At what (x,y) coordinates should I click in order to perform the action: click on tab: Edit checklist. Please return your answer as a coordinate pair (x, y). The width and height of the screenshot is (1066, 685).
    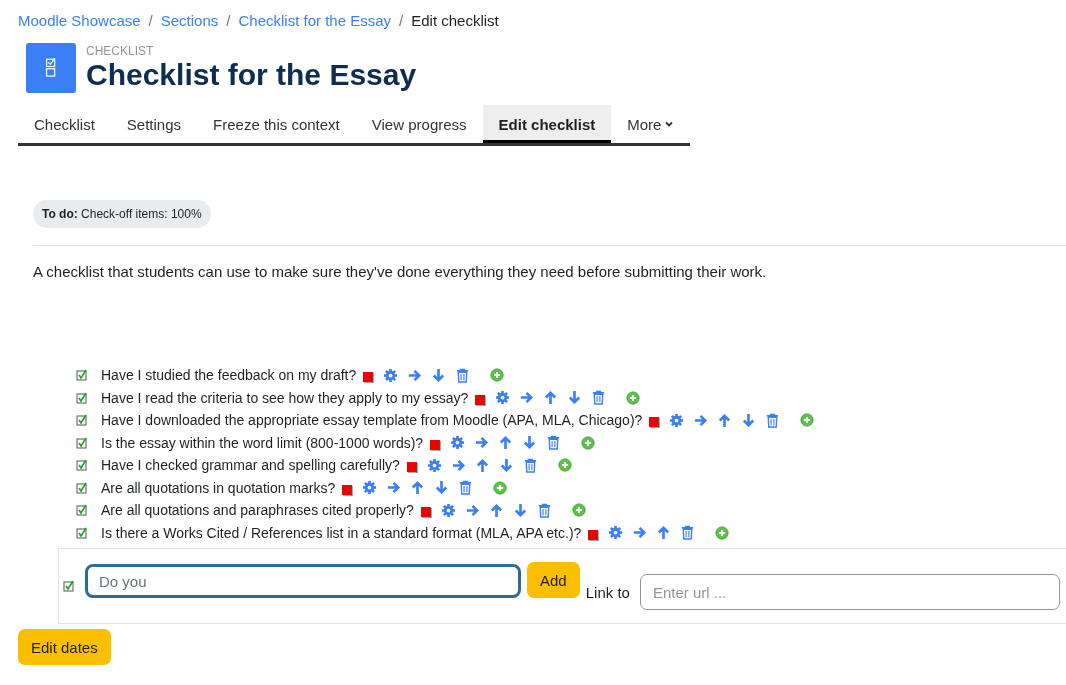
    Looking at the image, I should click on (547, 124).